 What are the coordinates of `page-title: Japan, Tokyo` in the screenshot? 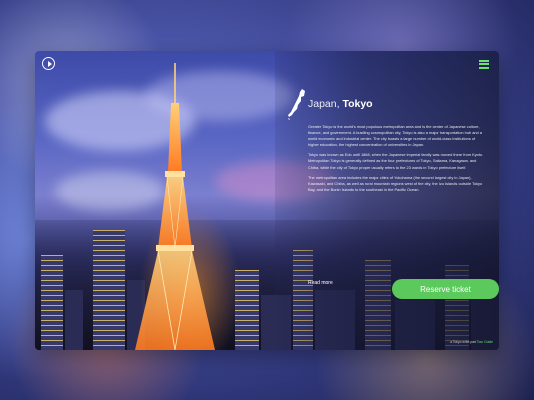 It's located at (340, 104).